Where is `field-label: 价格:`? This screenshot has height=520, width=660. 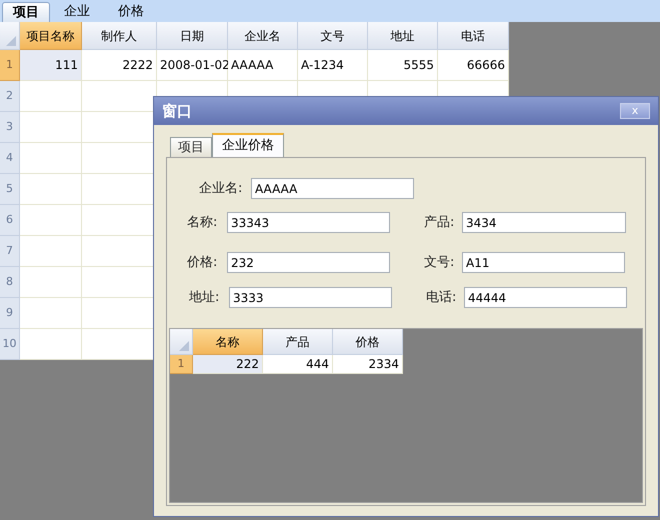
field-label: 价格: is located at coordinates (202, 263).